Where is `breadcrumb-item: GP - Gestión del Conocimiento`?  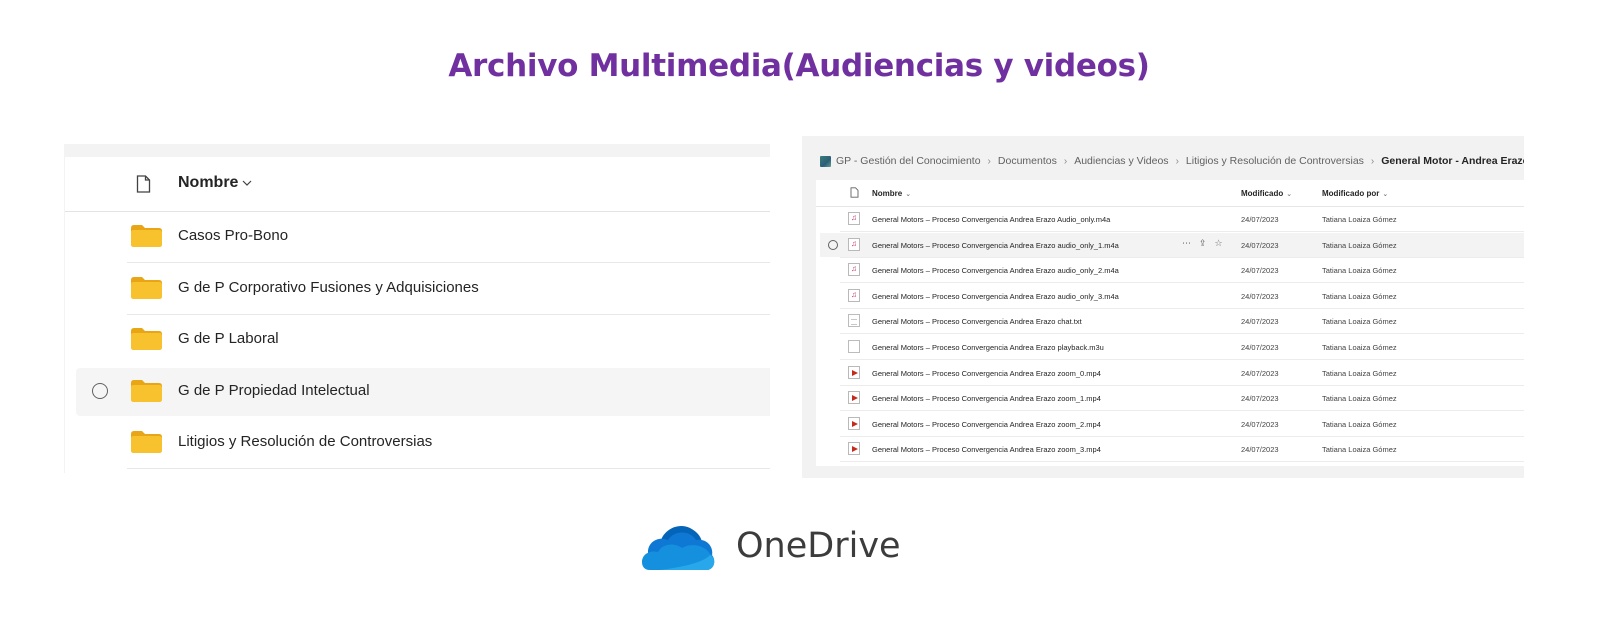
breadcrumb-item: GP - Gestión del Conocimiento is located at coordinates (908, 161).